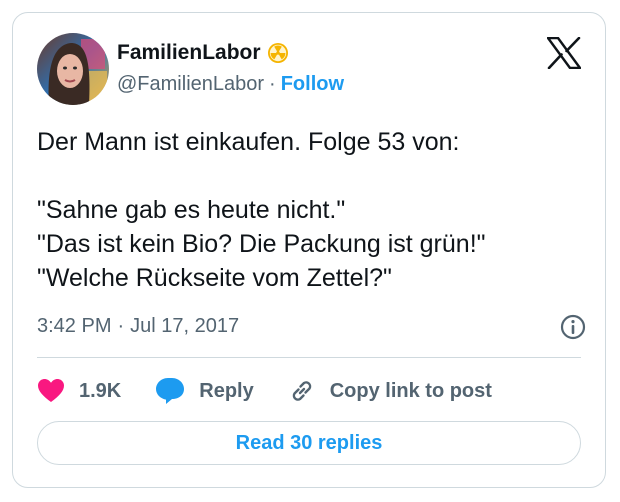  What do you see at coordinates (301, 391) in the screenshot?
I see `link-icon` at bounding box center [301, 391].